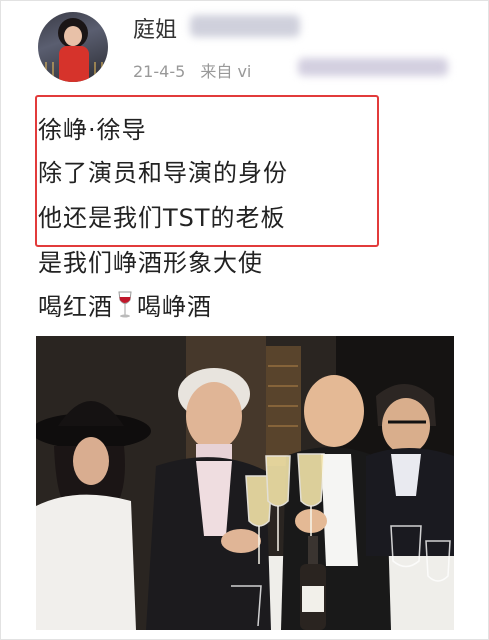 The height and width of the screenshot is (640, 489). Describe the element at coordinates (373, 67) in the screenshot. I see `blurred-source` at that location.